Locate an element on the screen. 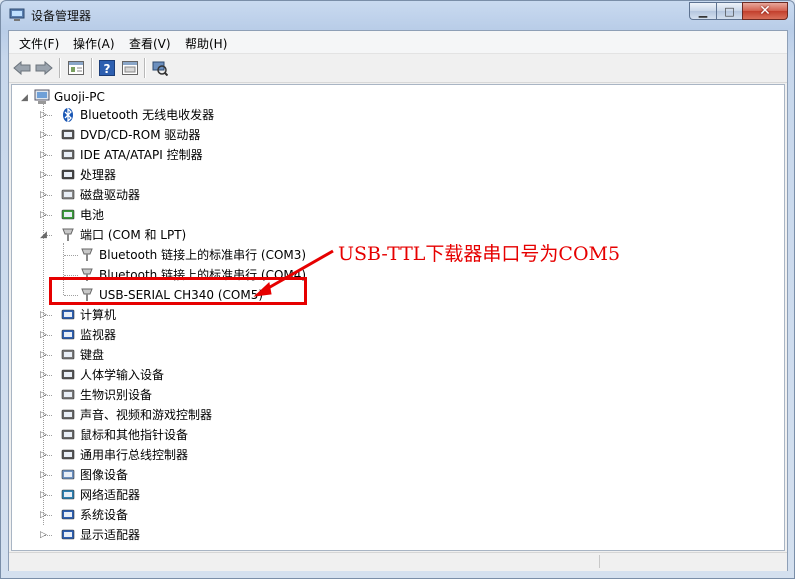 Image resolution: width=795 pixels, height=579 pixels. annotation-text: USB-TTL下载器串口号为COM5 is located at coordinates (479, 254).